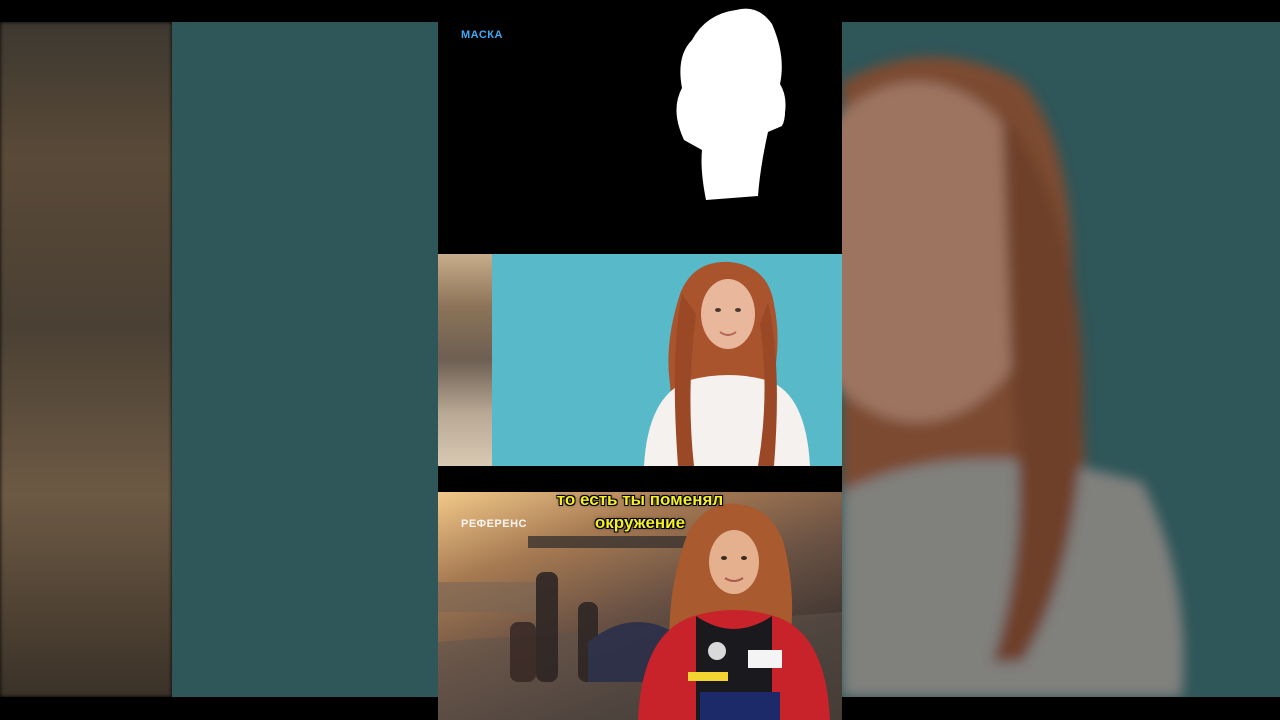 The image size is (1280, 720). What do you see at coordinates (640, 126) in the screenshot?
I see `mask-panel: МАСКА` at bounding box center [640, 126].